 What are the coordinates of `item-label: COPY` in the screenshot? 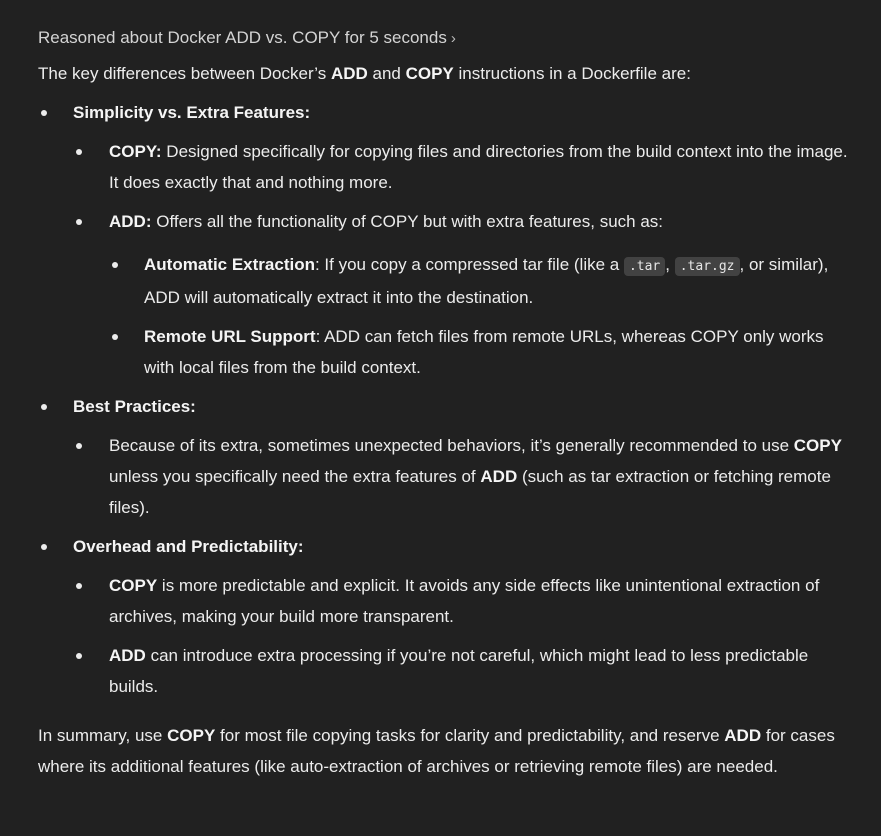 It's located at (133, 585).